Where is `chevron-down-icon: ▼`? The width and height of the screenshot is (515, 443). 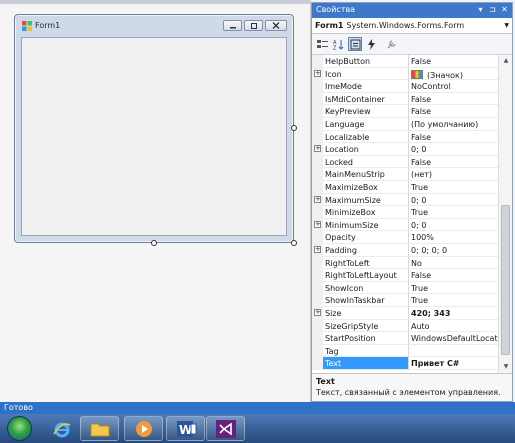
chevron-down-icon: ▼ is located at coordinates (506, 25).